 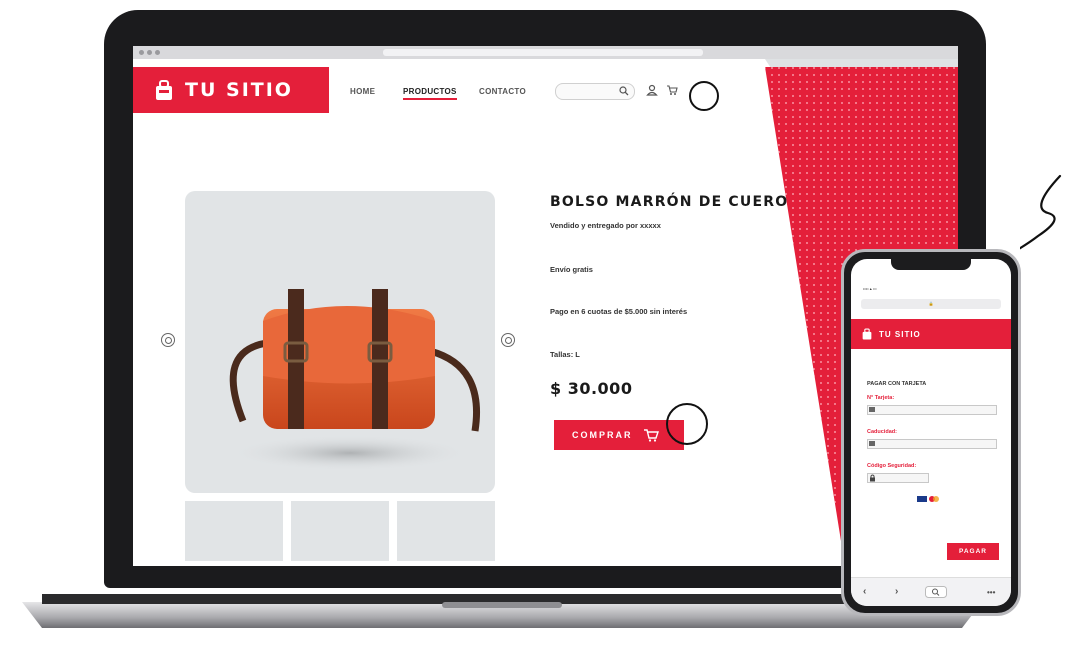 What do you see at coordinates (932, 444) in the screenshot?
I see `expiry-field` at bounding box center [932, 444].